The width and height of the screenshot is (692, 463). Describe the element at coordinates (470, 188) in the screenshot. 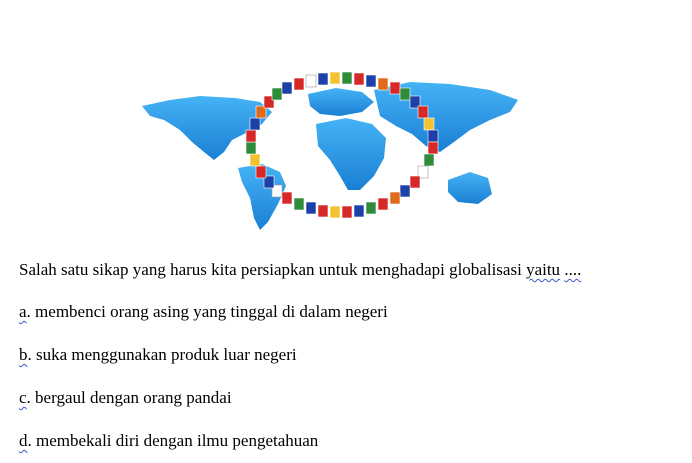

I see `continent-australia` at that location.